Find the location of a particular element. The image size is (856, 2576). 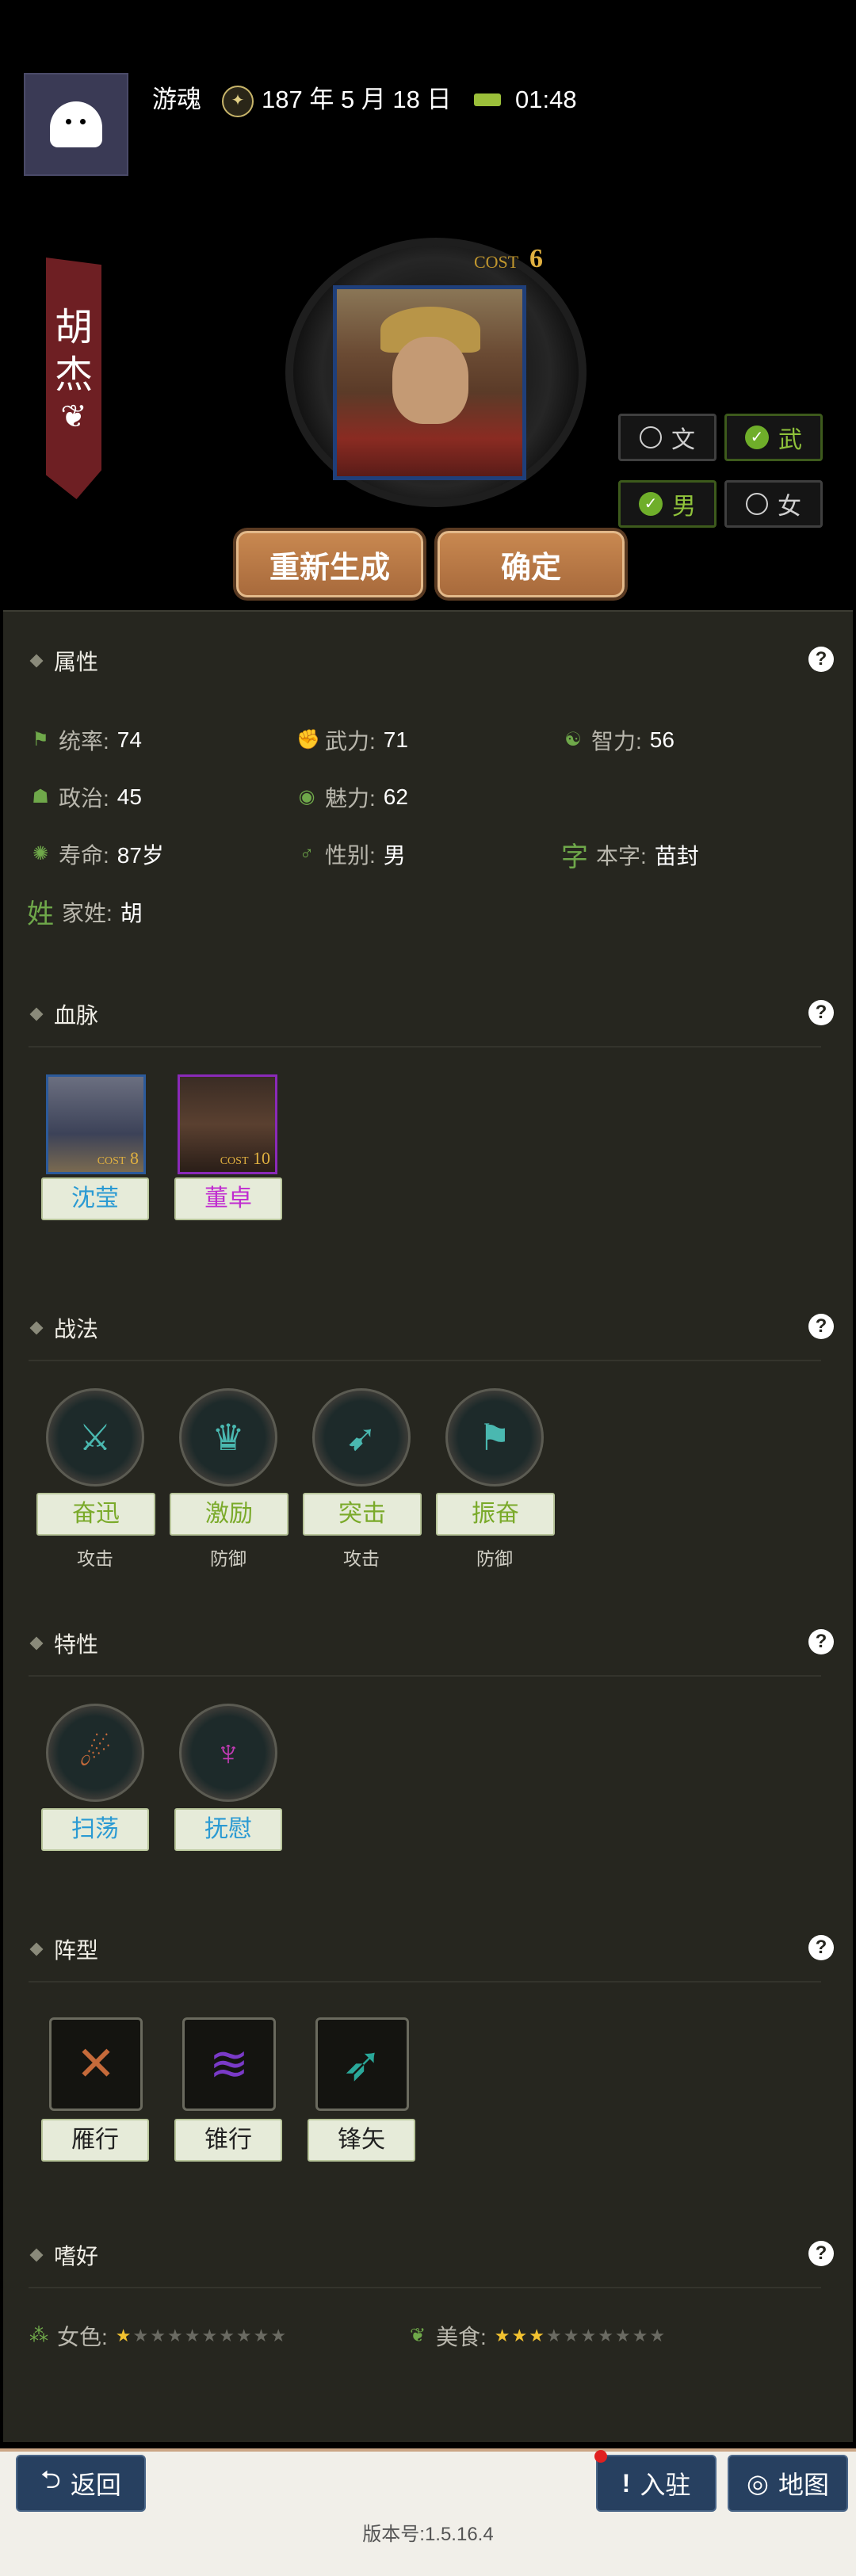

confirm-button: 确定 is located at coordinates (532, 564).